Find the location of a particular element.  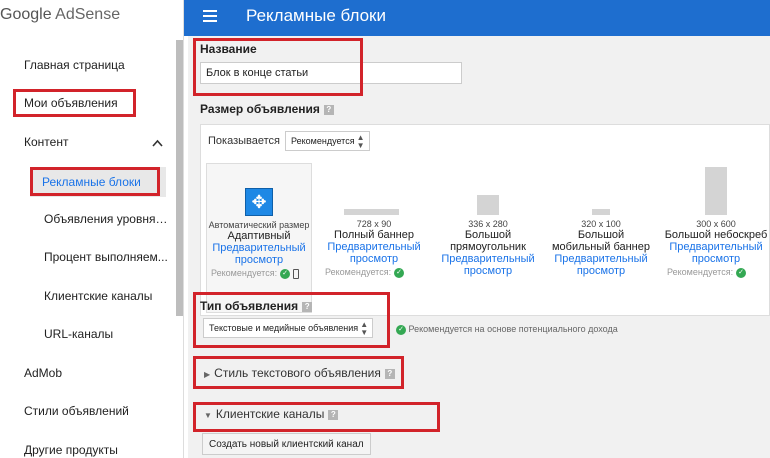

logo-product: AdSense is located at coordinates (88, 14).